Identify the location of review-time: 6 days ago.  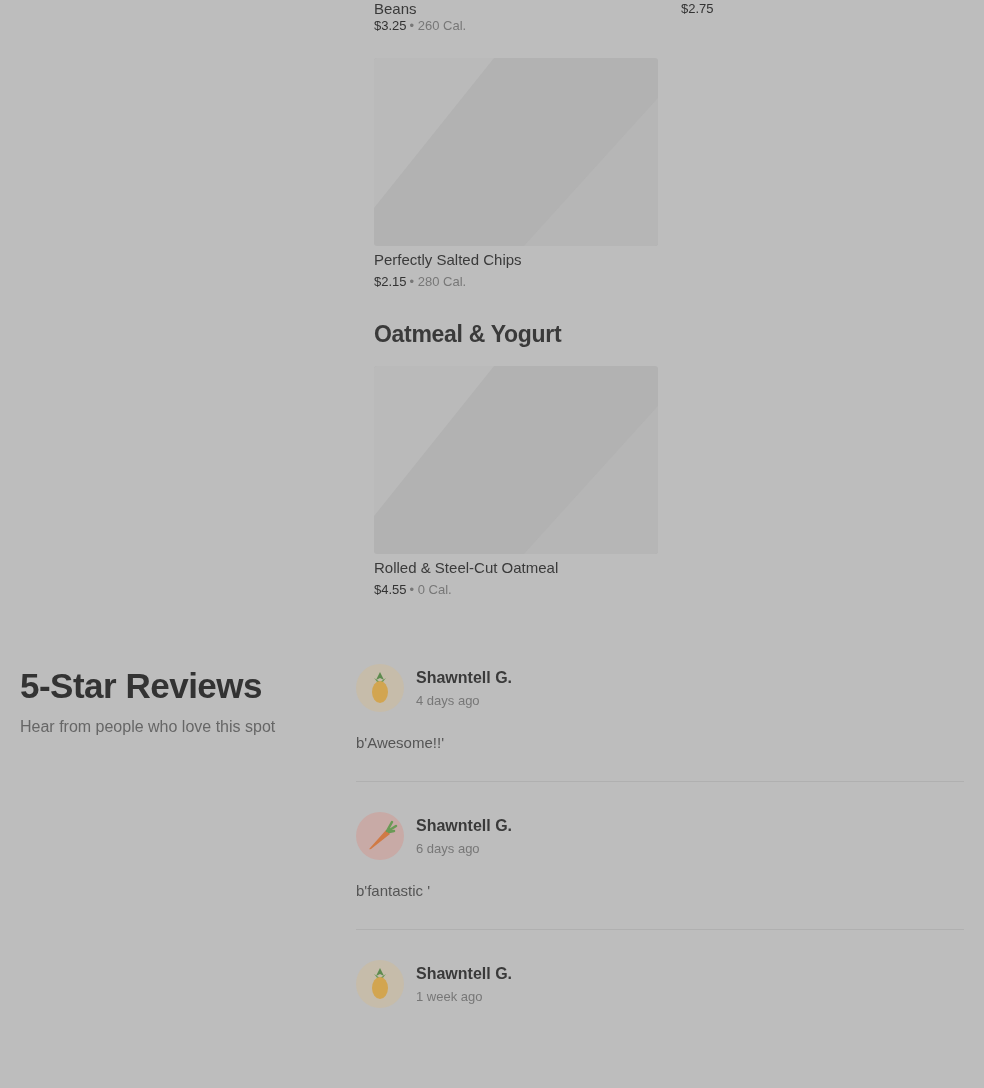
(448, 848).